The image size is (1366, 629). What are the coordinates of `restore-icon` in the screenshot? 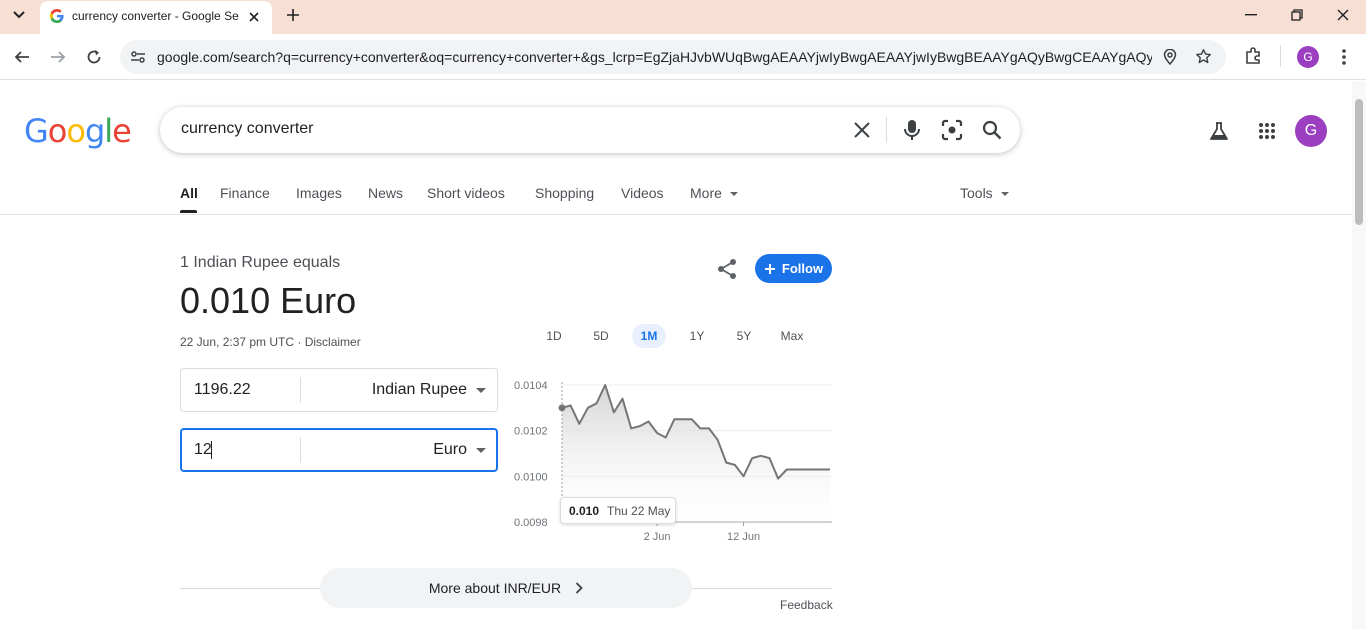 It's located at (1297, 15).